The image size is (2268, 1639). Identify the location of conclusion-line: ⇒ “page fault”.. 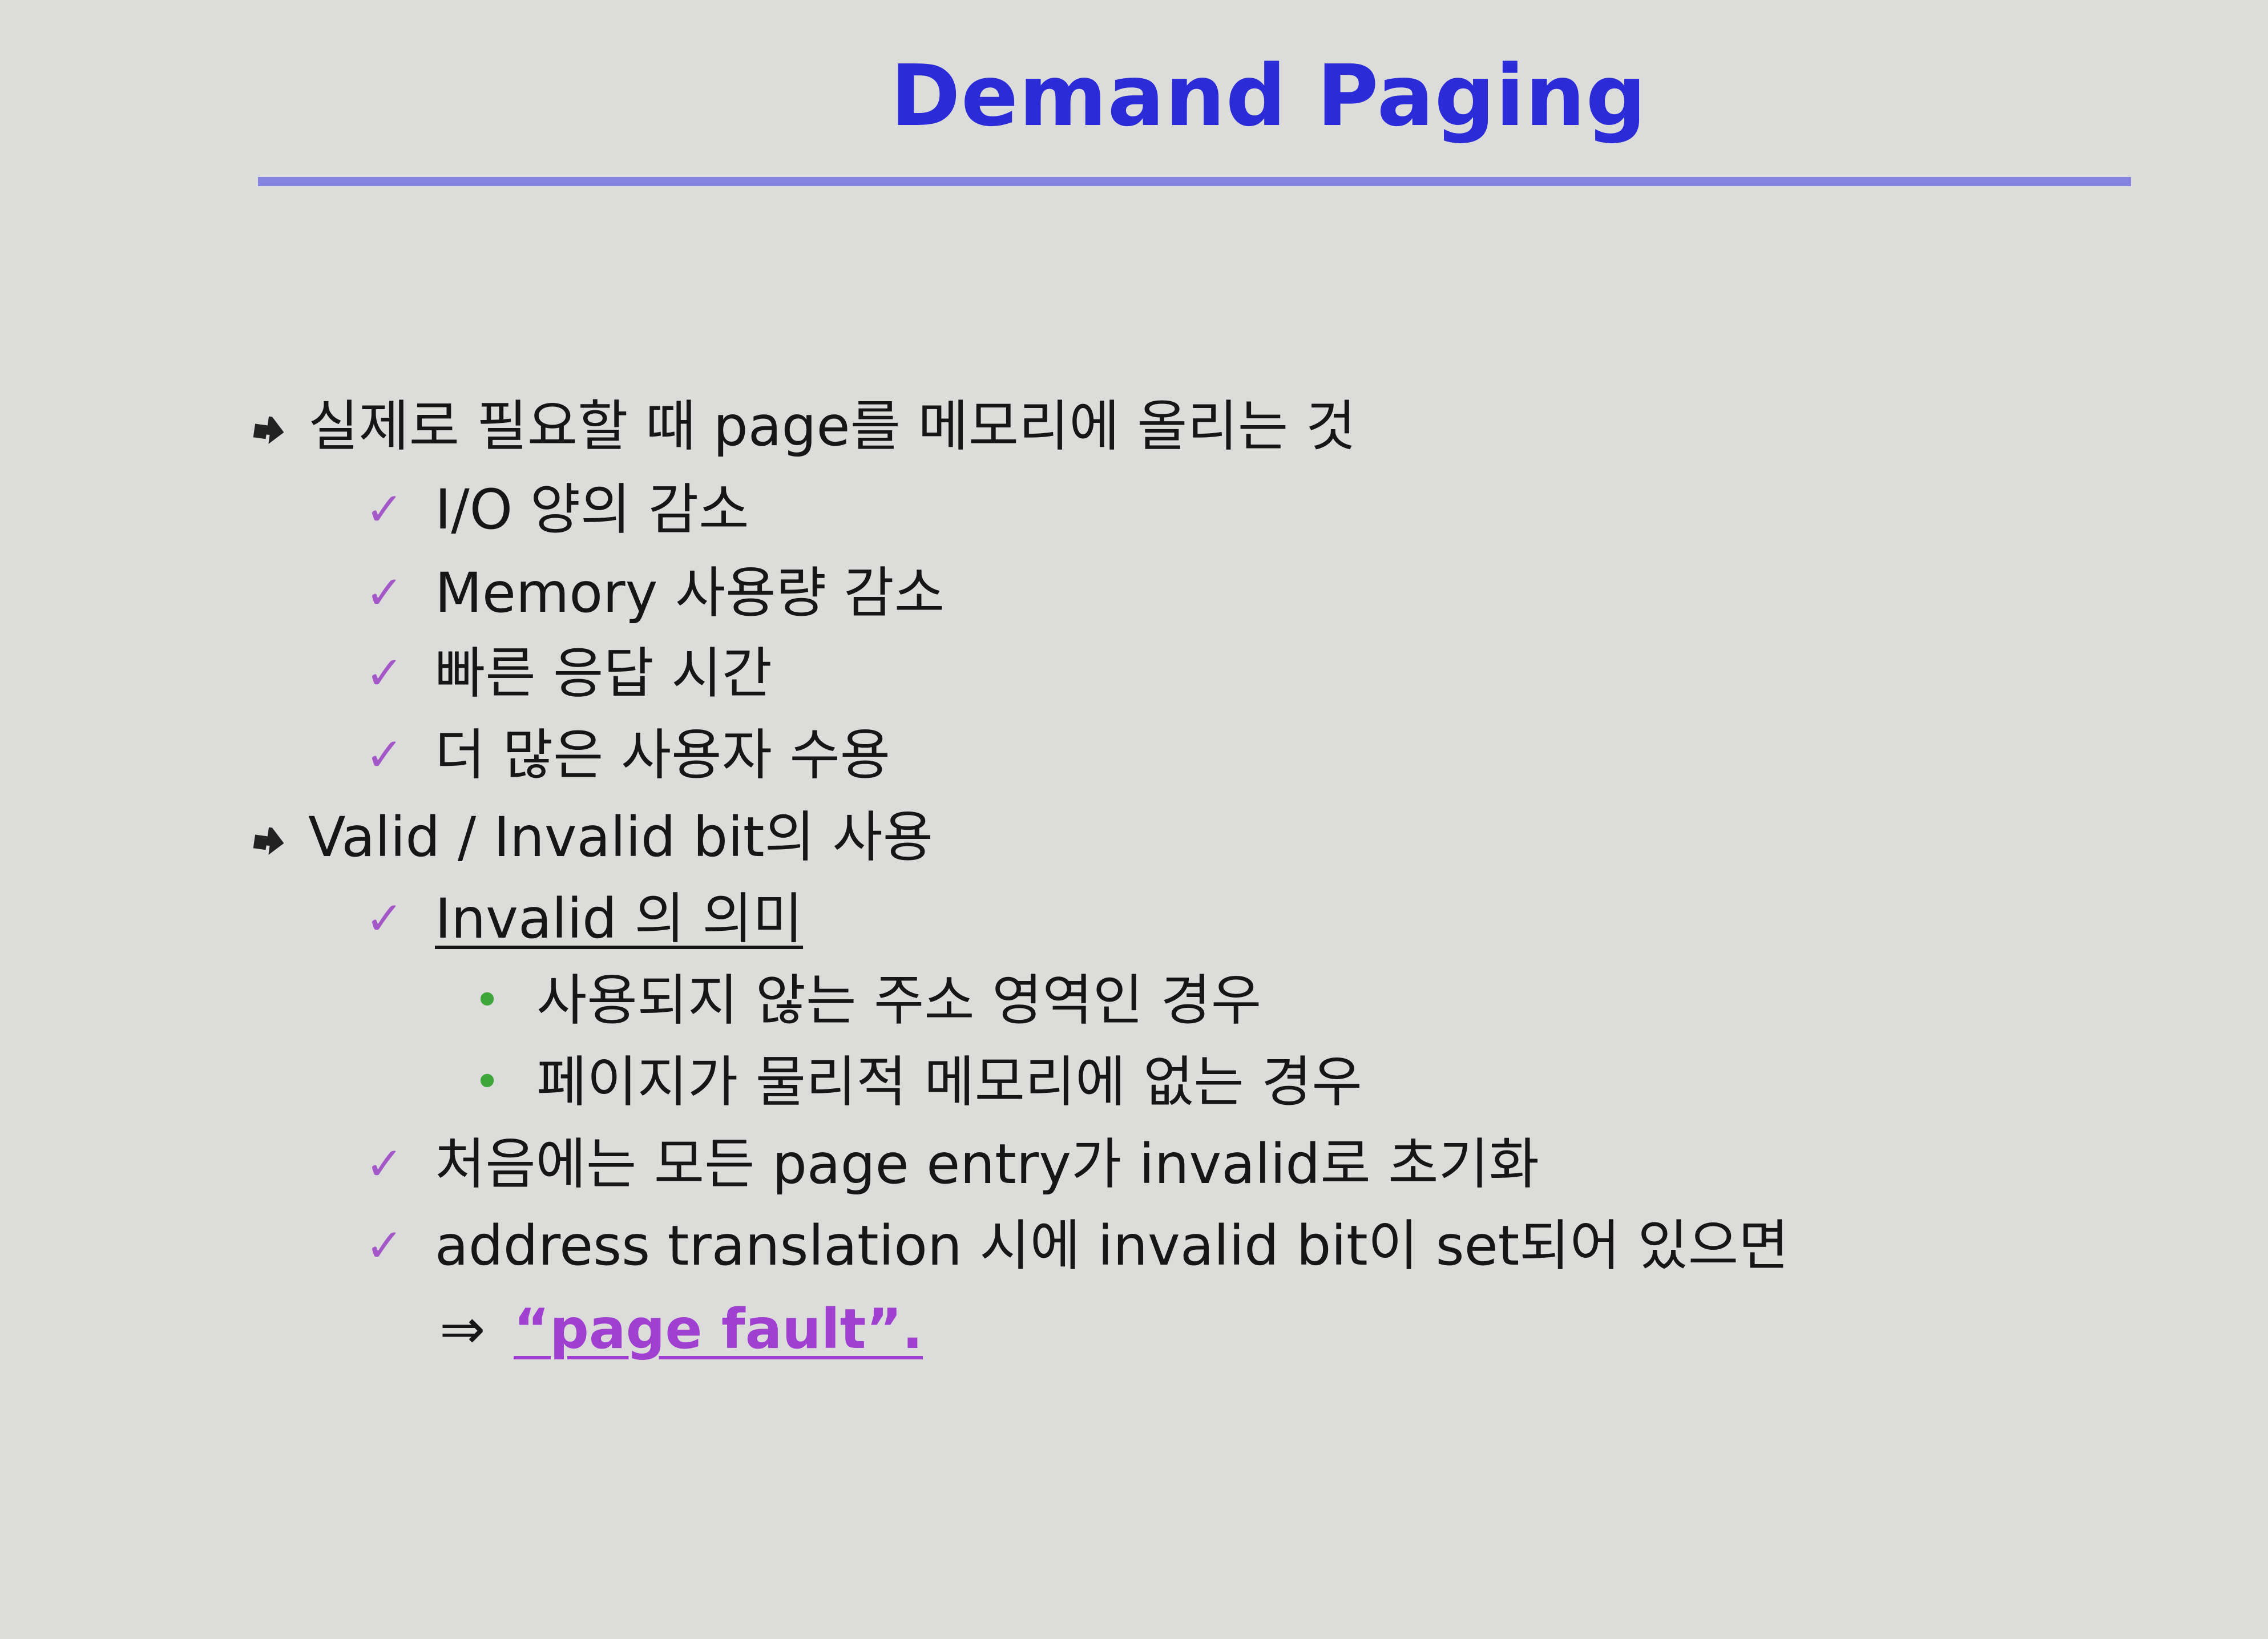
(681, 1329).